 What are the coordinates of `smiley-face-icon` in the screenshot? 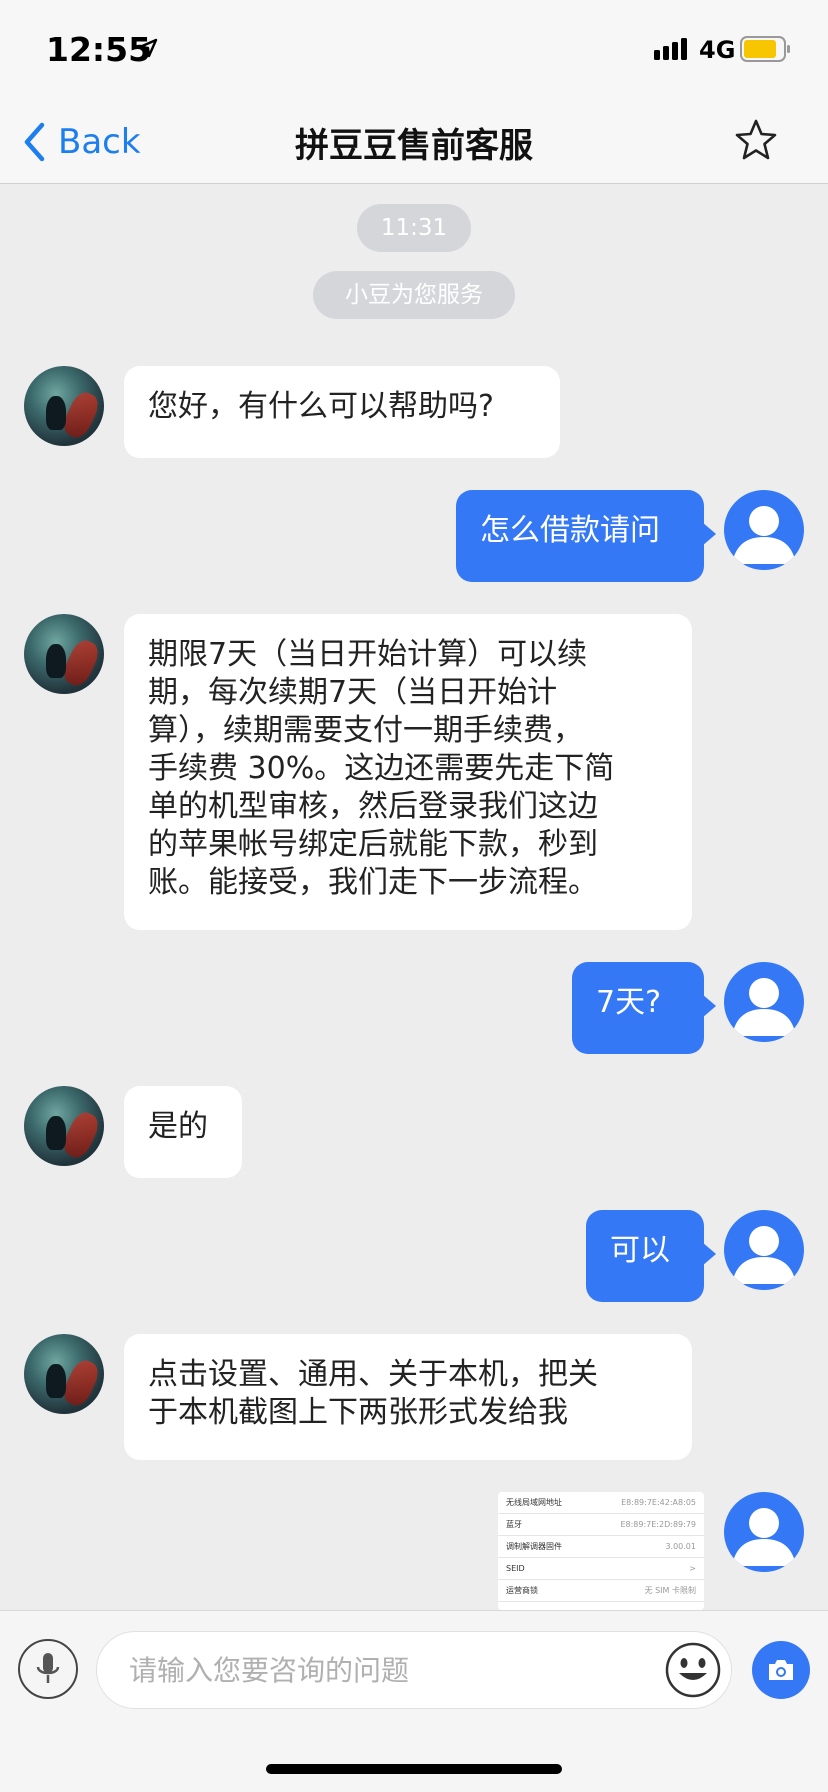 It's located at (693, 1670).